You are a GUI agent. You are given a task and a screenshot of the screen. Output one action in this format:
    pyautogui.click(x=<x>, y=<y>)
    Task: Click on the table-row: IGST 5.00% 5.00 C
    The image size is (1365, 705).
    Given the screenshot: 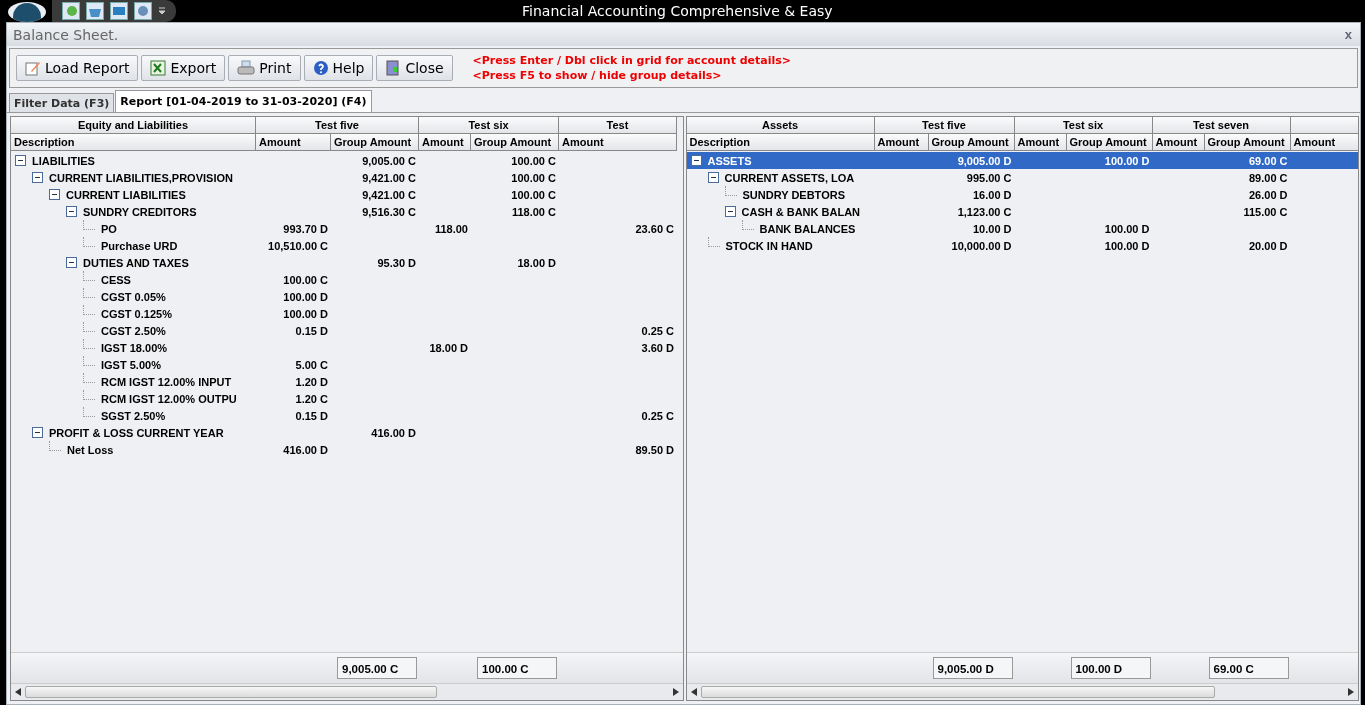 What is the action you would take?
    pyautogui.click(x=347, y=364)
    